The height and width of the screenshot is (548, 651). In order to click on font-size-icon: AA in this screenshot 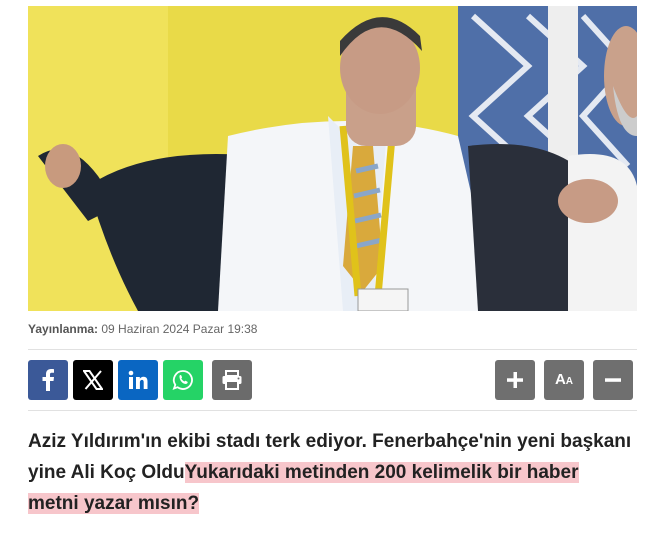, I will do `click(564, 379)`.